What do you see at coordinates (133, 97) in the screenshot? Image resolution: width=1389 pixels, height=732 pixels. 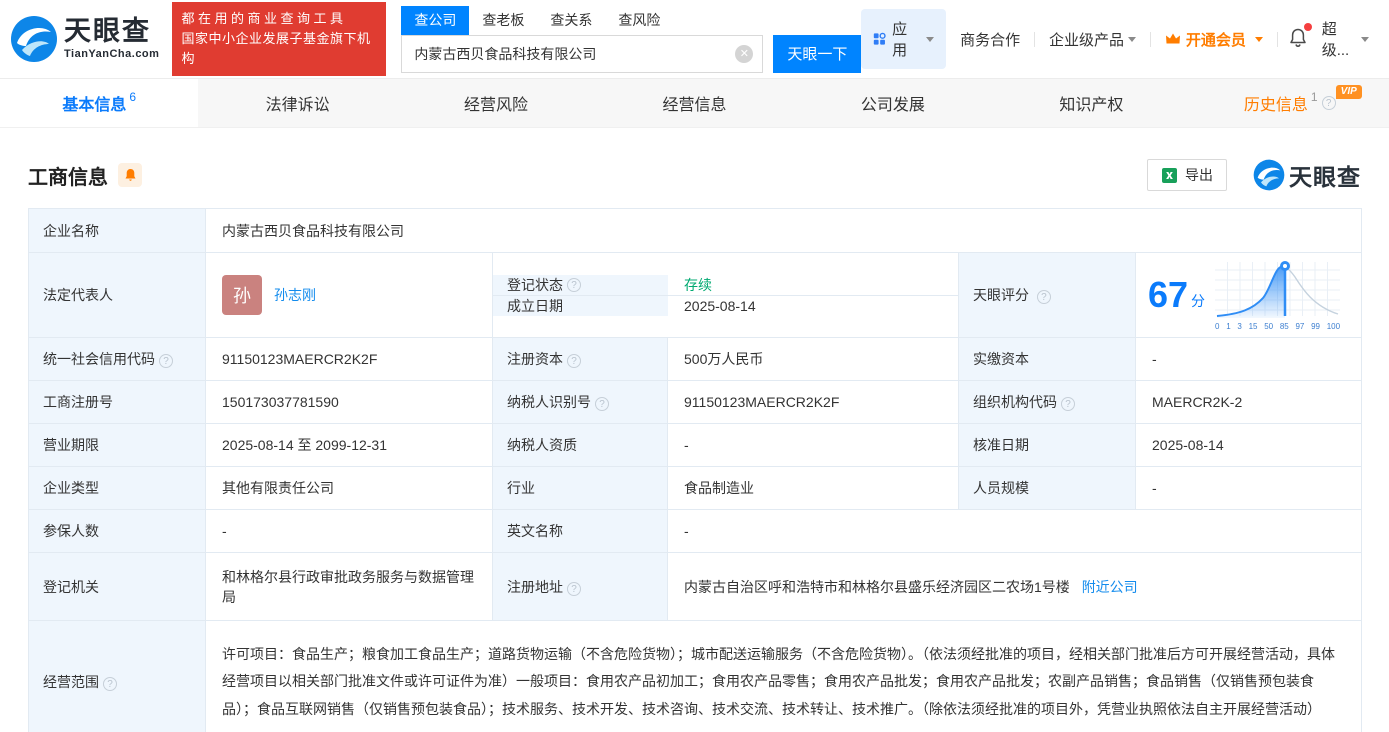 I see `tab-count: 6` at bounding box center [133, 97].